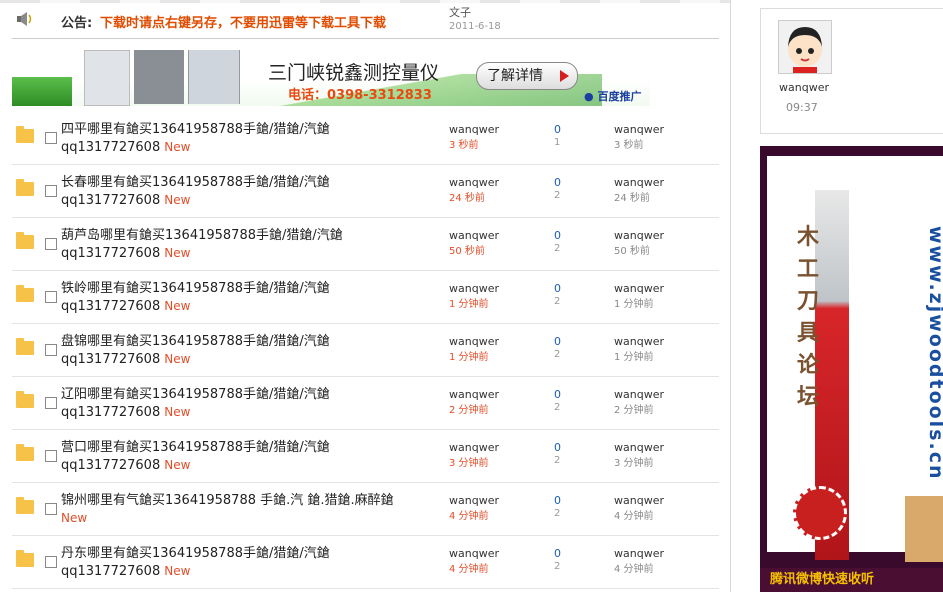 This screenshot has width=943, height=592. Describe the element at coordinates (195, 392) in the screenshot. I see `thread-title: 辽阳哪里有鎗买13641958788手鎗/猎鎗/汽鎗` at that location.